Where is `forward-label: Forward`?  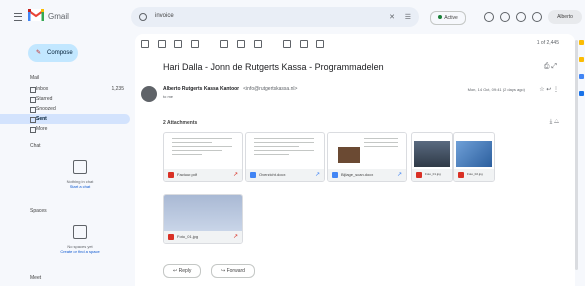
forward-label: Forward is located at coordinates (235, 271).